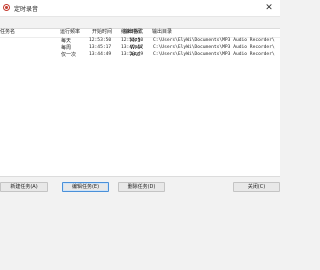 The image size is (320, 270). I want to click on column-header-directory: 输出目录, so click(162, 32).